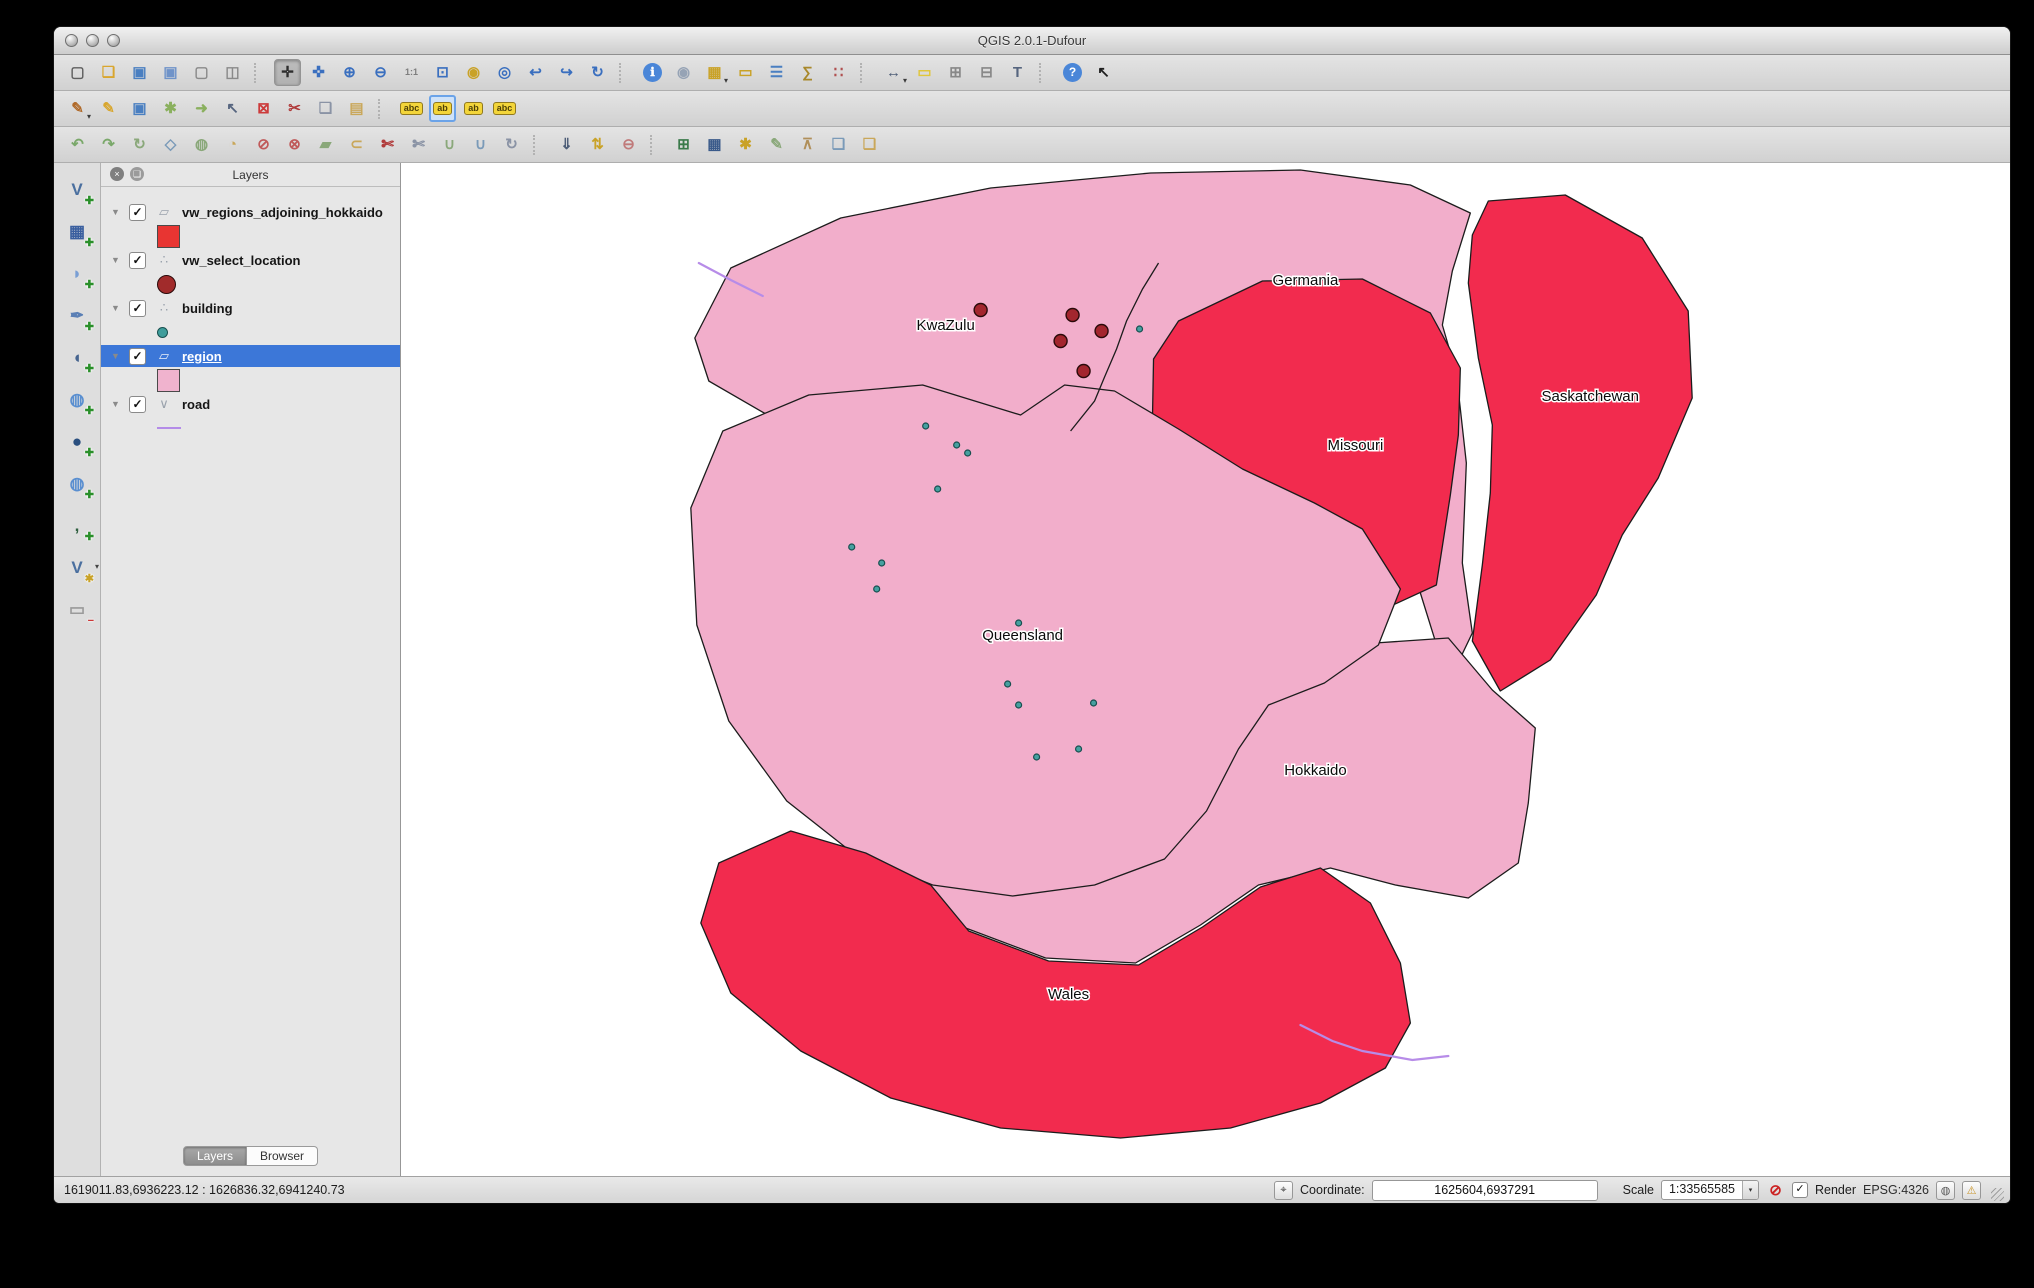 This screenshot has width=2034, height=1288. Describe the element at coordinates (473, 108) in the screenshot. I see `label-move-button: ab` at that location.